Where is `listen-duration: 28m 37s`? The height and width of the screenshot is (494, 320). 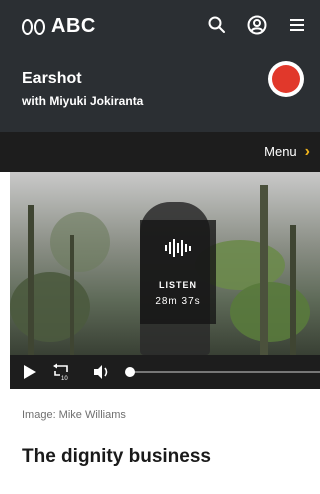
listen-duration: 28m 37s is located at coordinates (178, 301).